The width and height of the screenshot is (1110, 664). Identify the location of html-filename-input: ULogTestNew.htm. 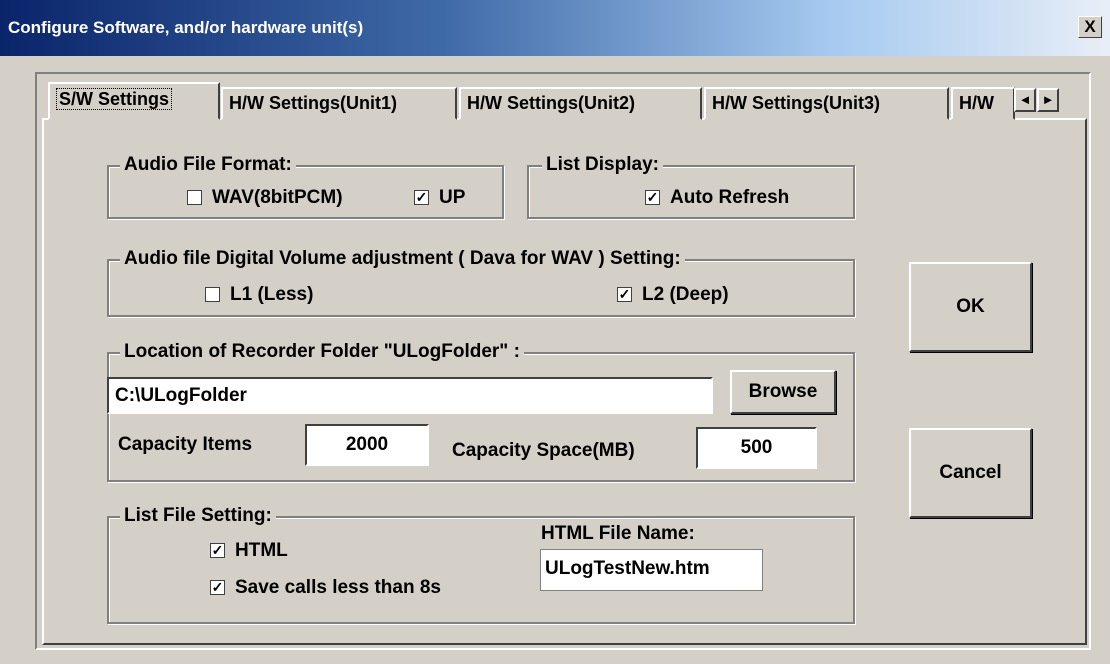
(651, 570).